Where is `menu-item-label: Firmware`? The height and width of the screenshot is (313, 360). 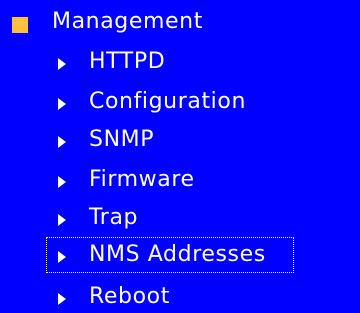
menu-item-label: Firmware is located at coordinates (142, 179).